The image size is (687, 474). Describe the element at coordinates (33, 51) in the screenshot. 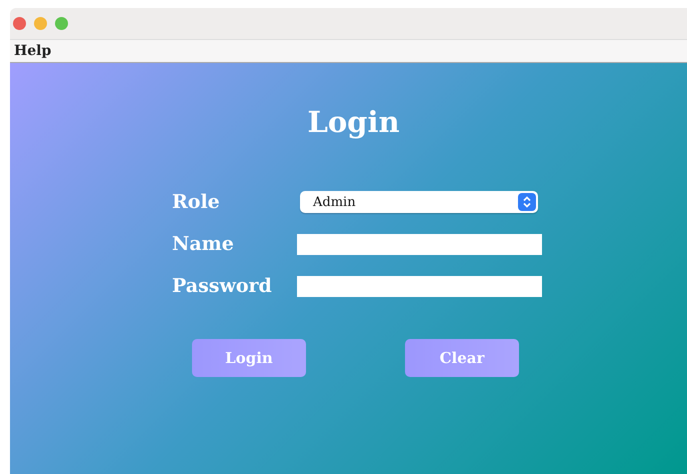

I see `menu-item: Help` at that location.